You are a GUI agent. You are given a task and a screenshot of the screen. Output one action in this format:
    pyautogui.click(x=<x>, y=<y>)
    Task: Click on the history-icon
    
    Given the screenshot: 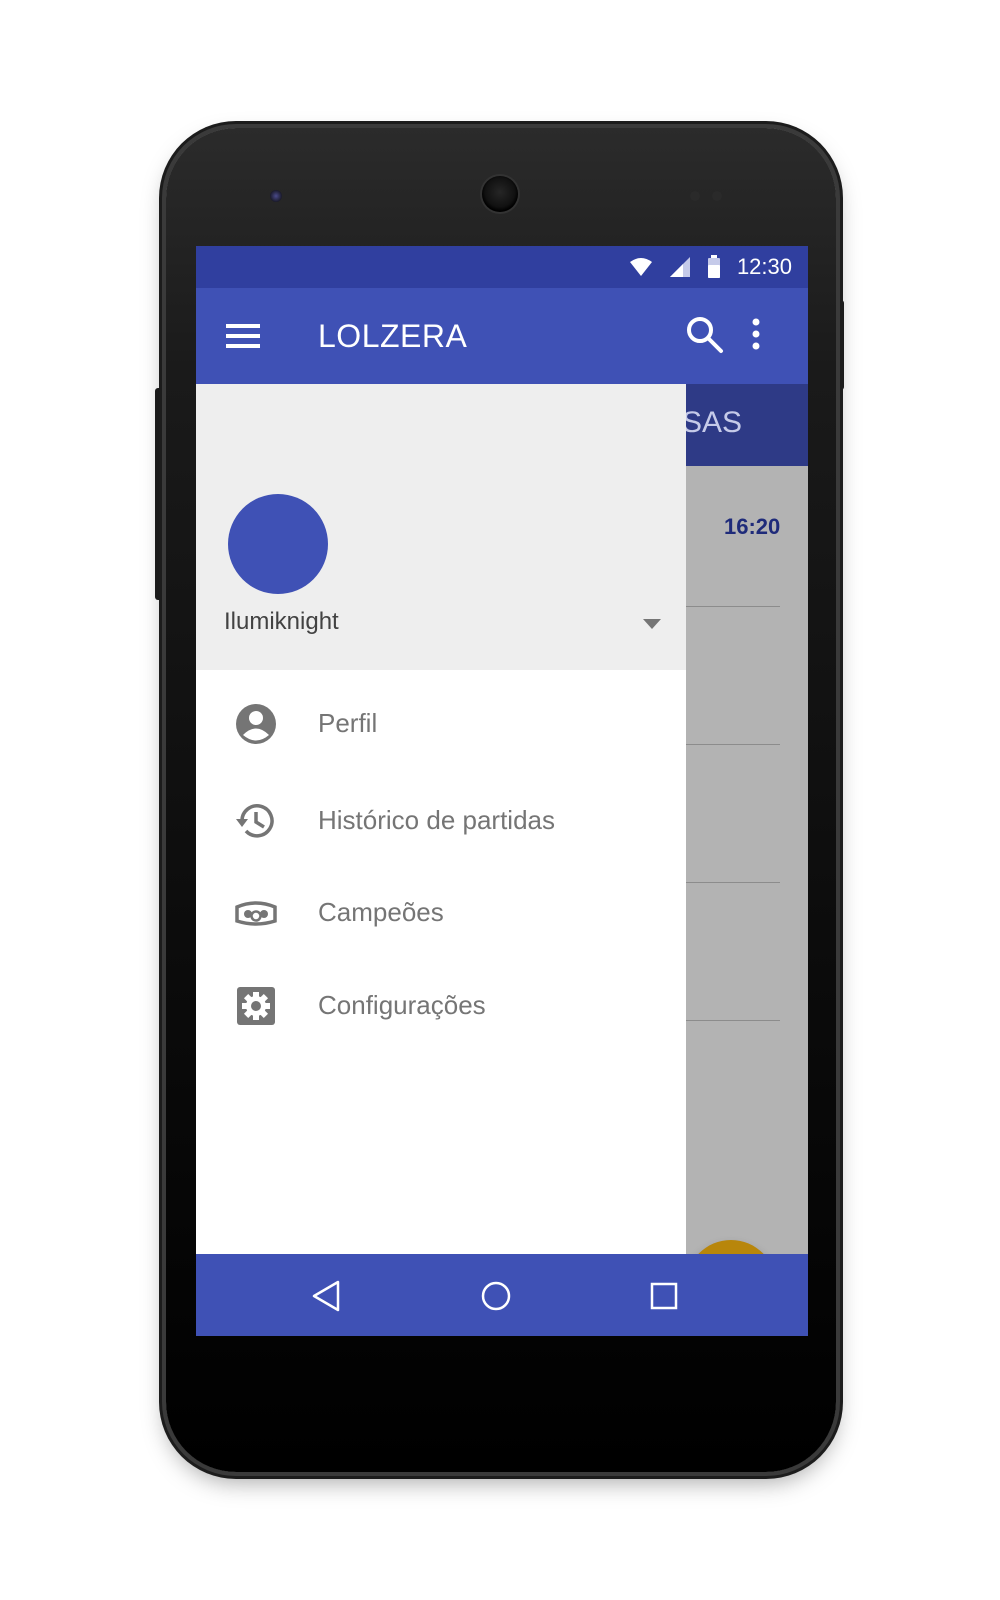 What is the action you would take?
    pyautogui.click(x=255, y=821)
    